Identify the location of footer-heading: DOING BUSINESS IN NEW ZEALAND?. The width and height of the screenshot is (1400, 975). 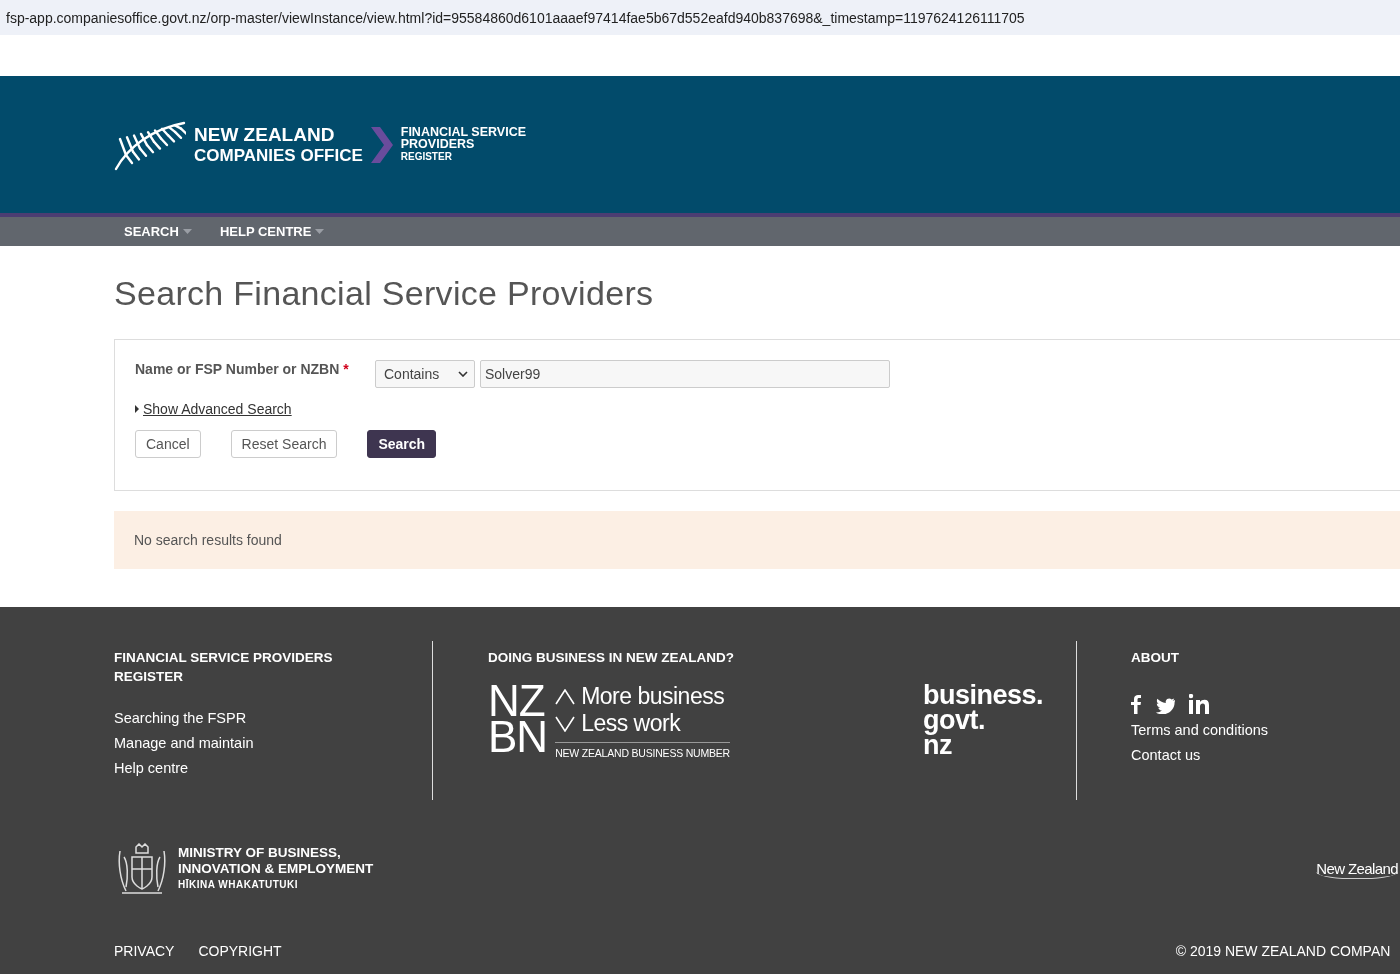
(611, 658).